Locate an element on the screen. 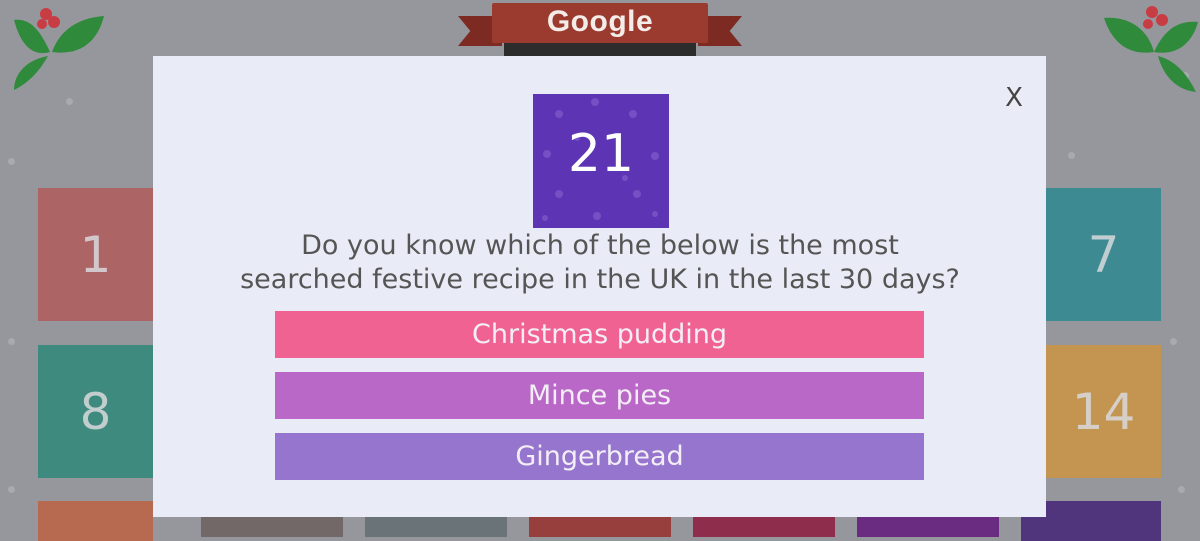 The width and height of the screenshot is (1200, 541). day-tile: 21 is located at coordinates (601, 161).